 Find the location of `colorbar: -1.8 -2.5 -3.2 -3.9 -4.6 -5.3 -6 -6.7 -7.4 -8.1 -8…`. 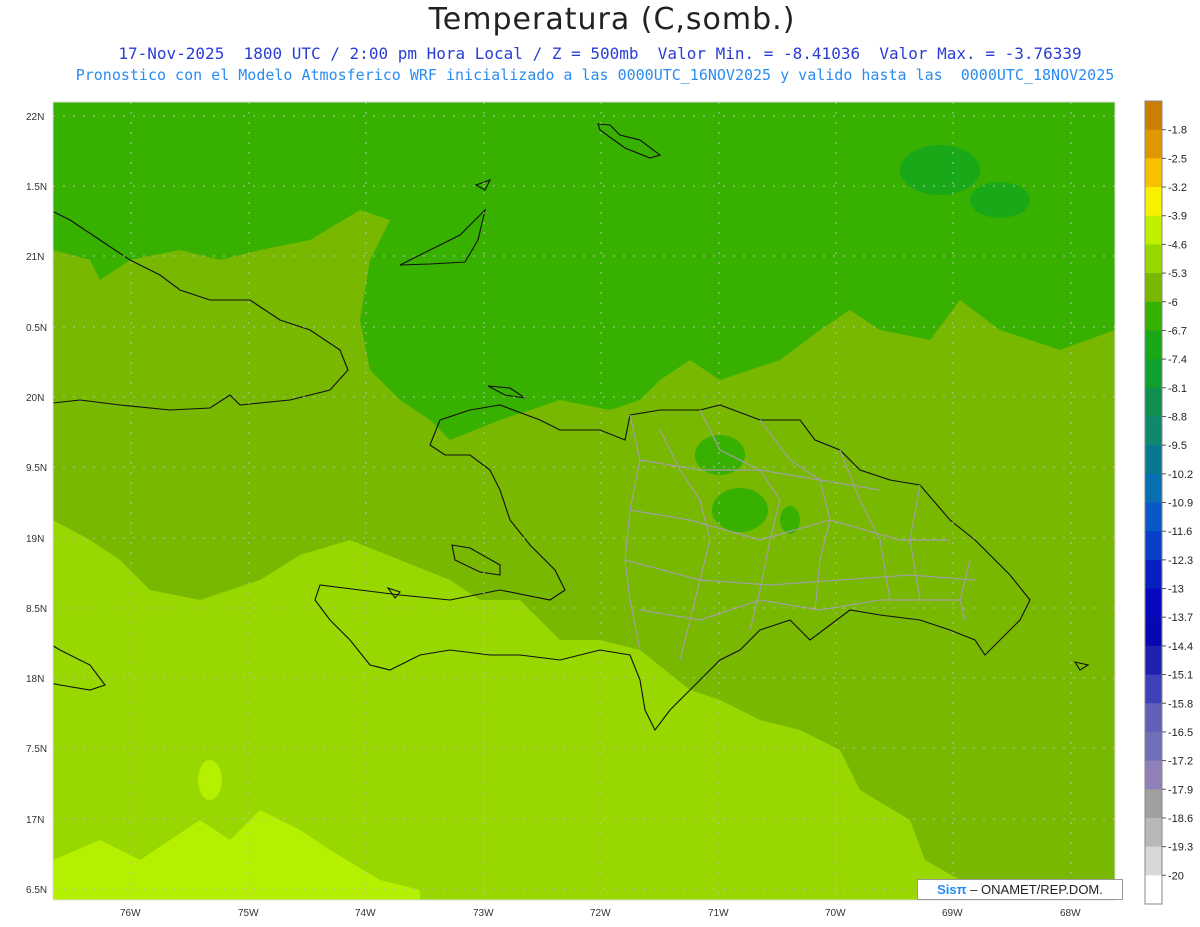

colorbar: -1.8 -2.5 -3.2 -3.9 -4.6 -5.3 -6 -6.7 -7.4 -8.1 -8… is located at coordinates (1168, 502).